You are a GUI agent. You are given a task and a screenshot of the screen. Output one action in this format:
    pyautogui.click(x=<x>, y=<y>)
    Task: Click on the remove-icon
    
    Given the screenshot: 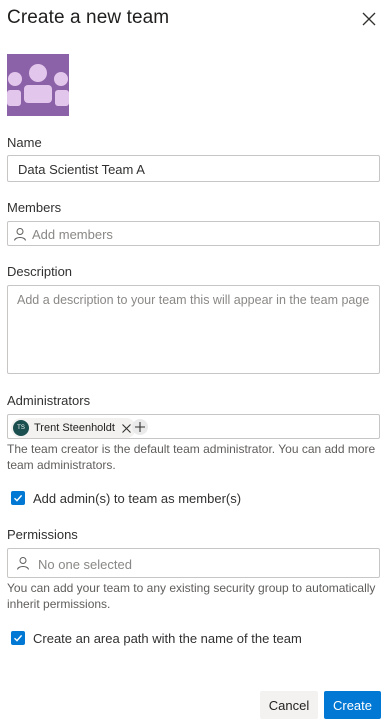 What is the action you would take?
    pyautogui.click(x=126, y=428)
    